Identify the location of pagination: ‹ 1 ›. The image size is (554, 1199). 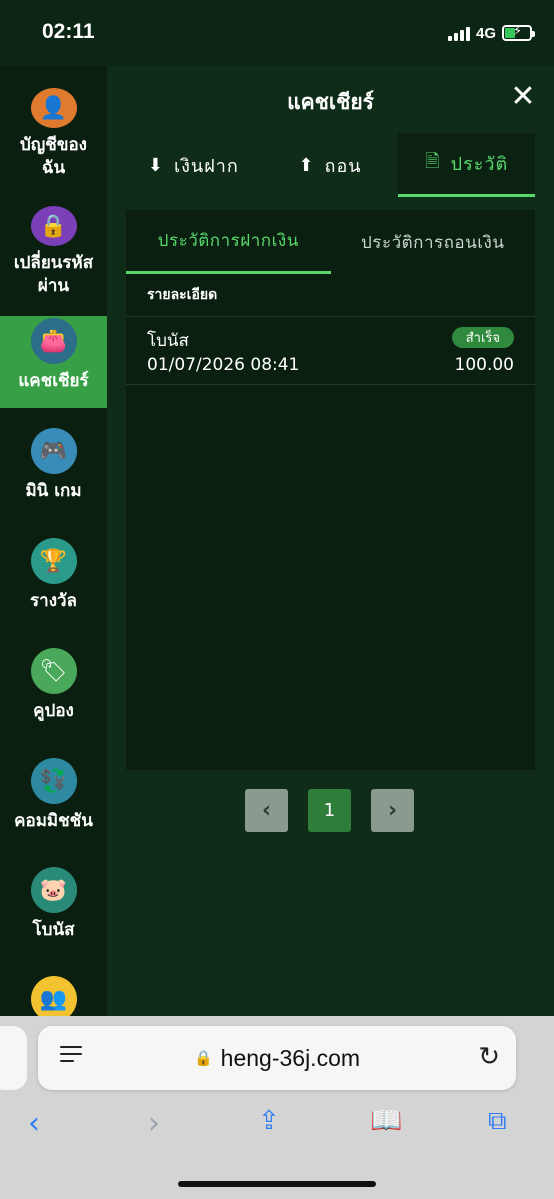
(329, 810).